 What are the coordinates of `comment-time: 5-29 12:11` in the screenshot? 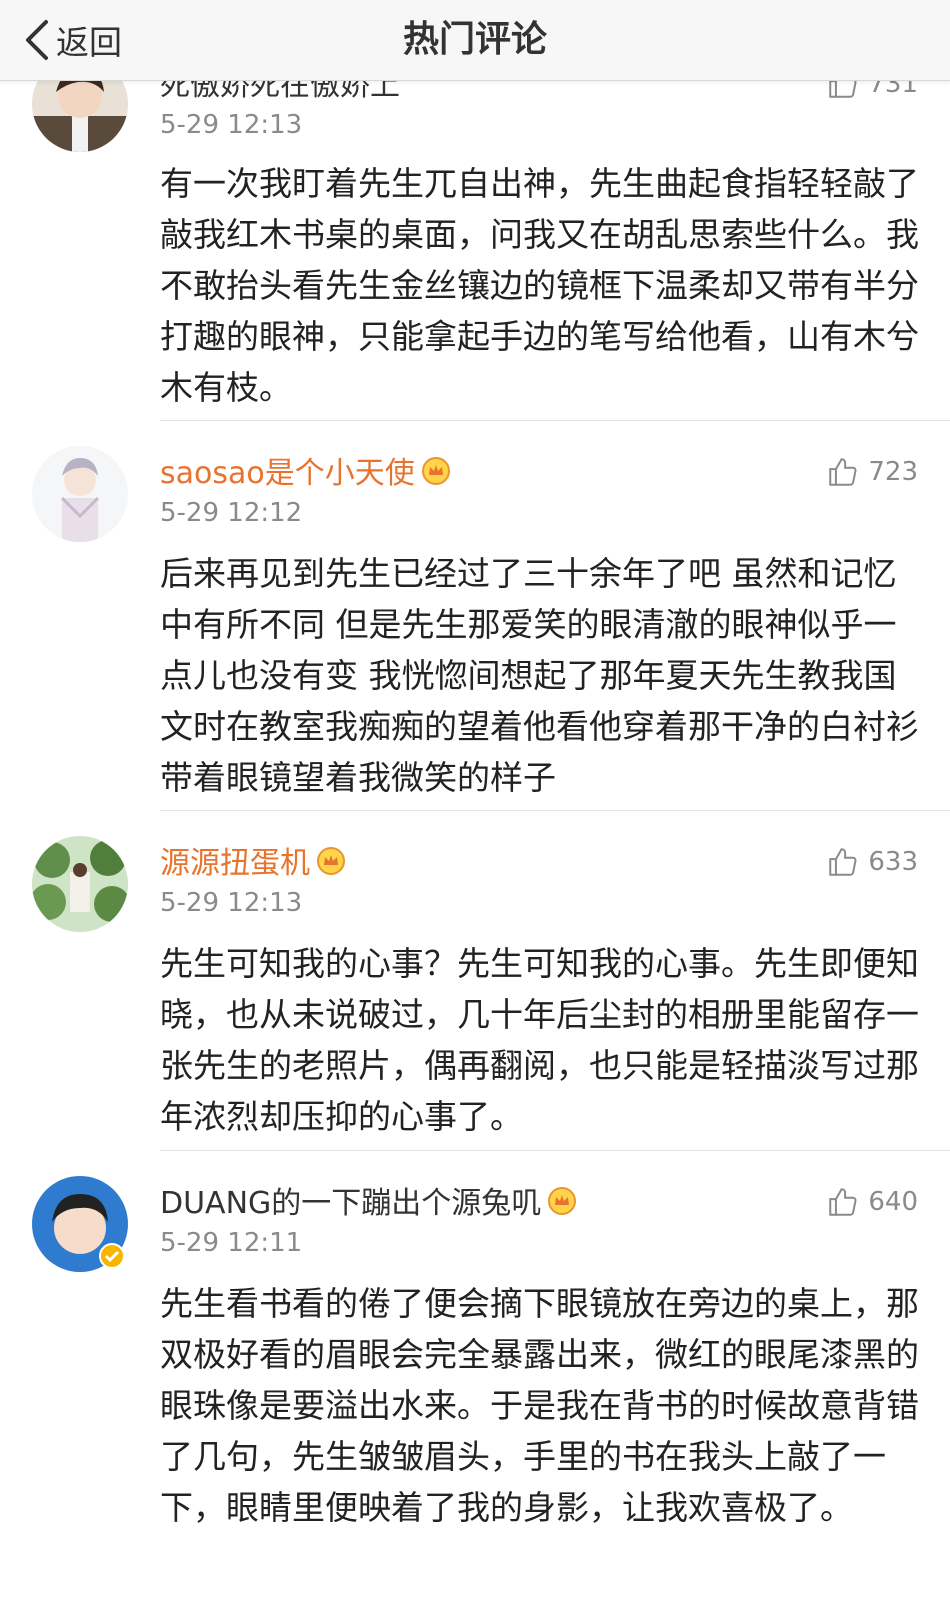 It's located at (231, 1243).